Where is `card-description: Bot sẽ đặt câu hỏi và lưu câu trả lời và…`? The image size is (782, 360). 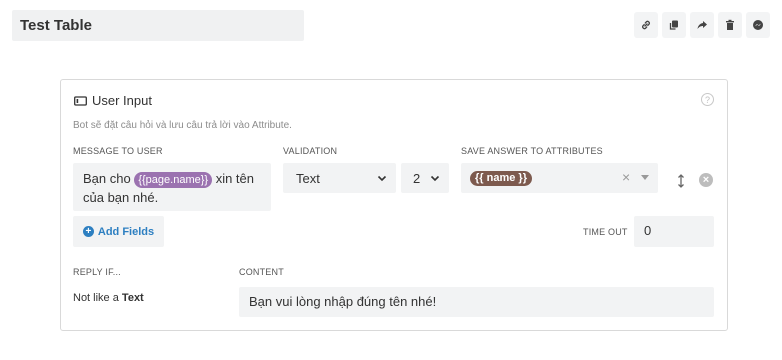 card-description: Bot sẽ đặt câu hỏi và lưu câu trả lời và… is located at coordinates (182, 125).